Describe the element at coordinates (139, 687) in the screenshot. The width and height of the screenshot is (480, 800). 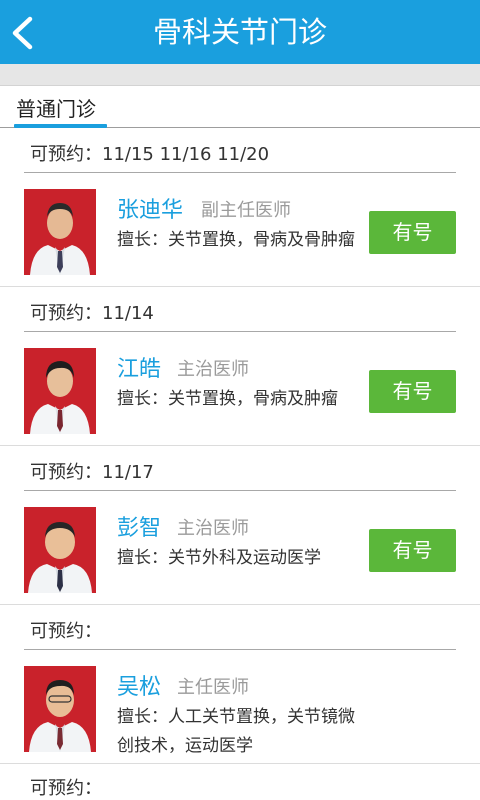
I see `doctor-name: 吴松` at that location.